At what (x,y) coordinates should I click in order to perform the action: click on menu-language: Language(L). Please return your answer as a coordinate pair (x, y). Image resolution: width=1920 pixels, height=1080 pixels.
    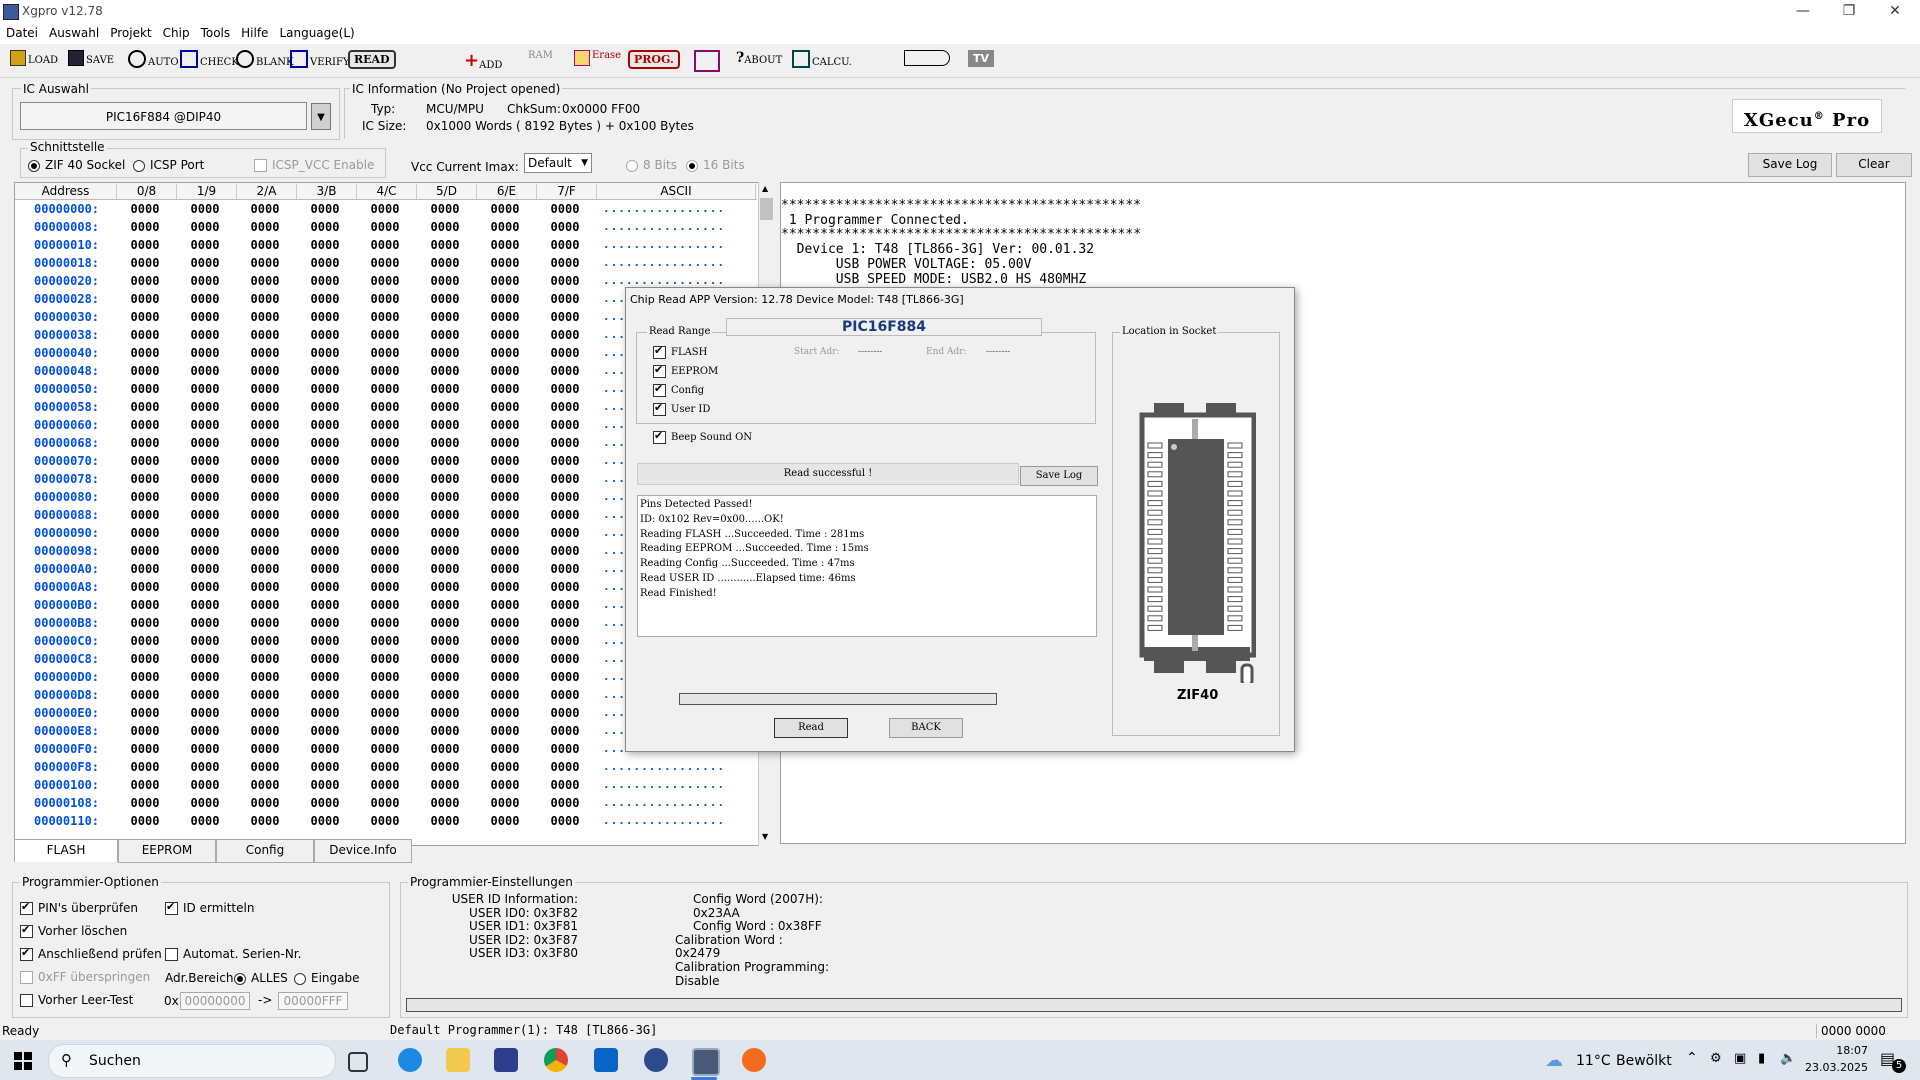
    Looking at the image, I should click on (316, 32).